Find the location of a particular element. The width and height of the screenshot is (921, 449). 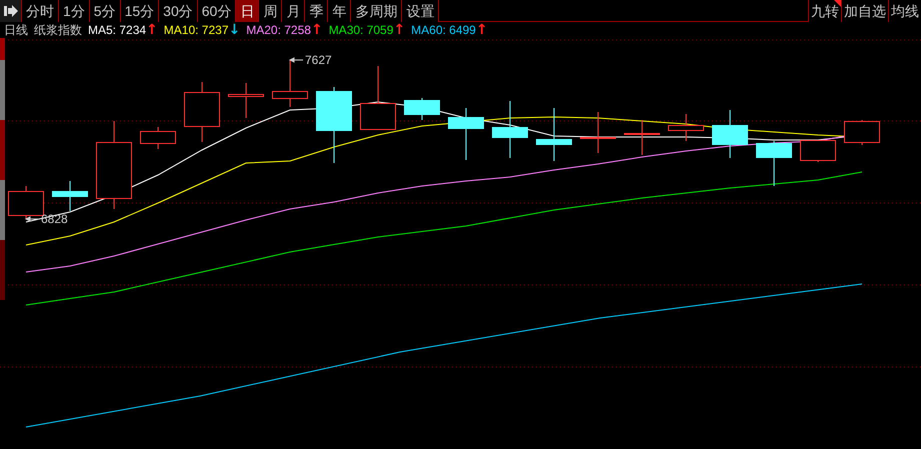

toolbar-button: 九转 is located at coordinates (824, 11).